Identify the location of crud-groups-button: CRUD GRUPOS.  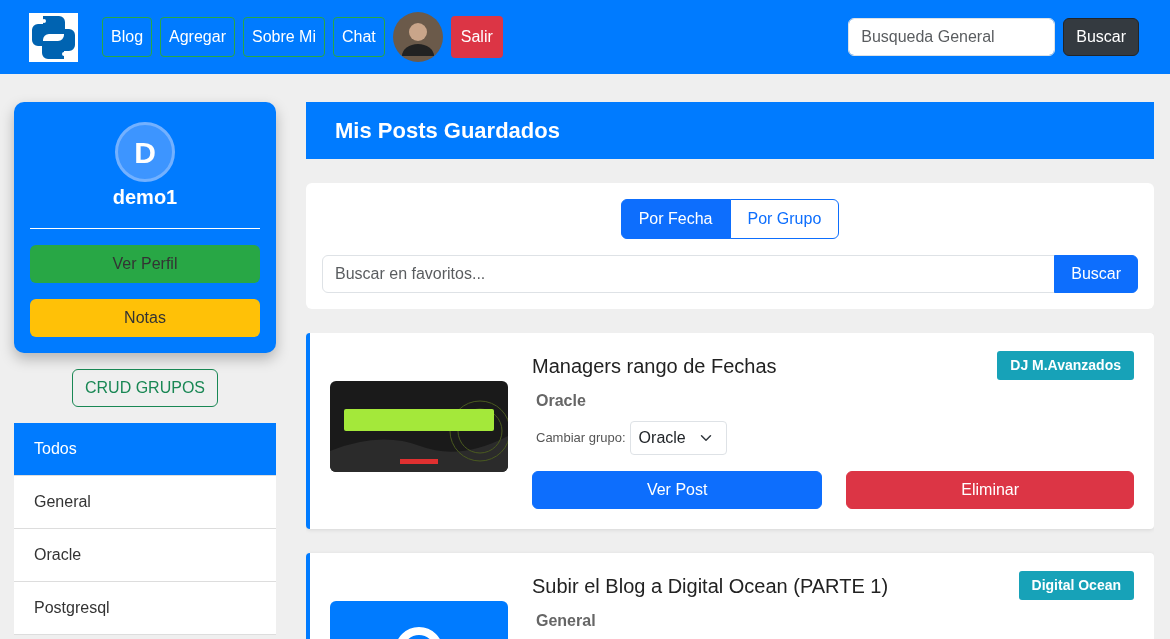
(145, 388).